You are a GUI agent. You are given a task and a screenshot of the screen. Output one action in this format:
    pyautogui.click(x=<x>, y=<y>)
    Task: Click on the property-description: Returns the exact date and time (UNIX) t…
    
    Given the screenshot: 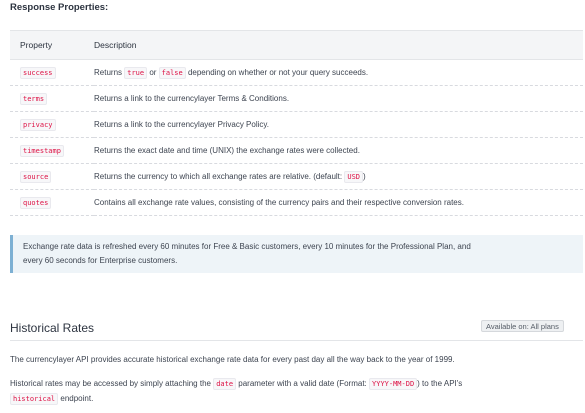 What is the action you would take?
    pyautogui.click(x=338, y=150)
    